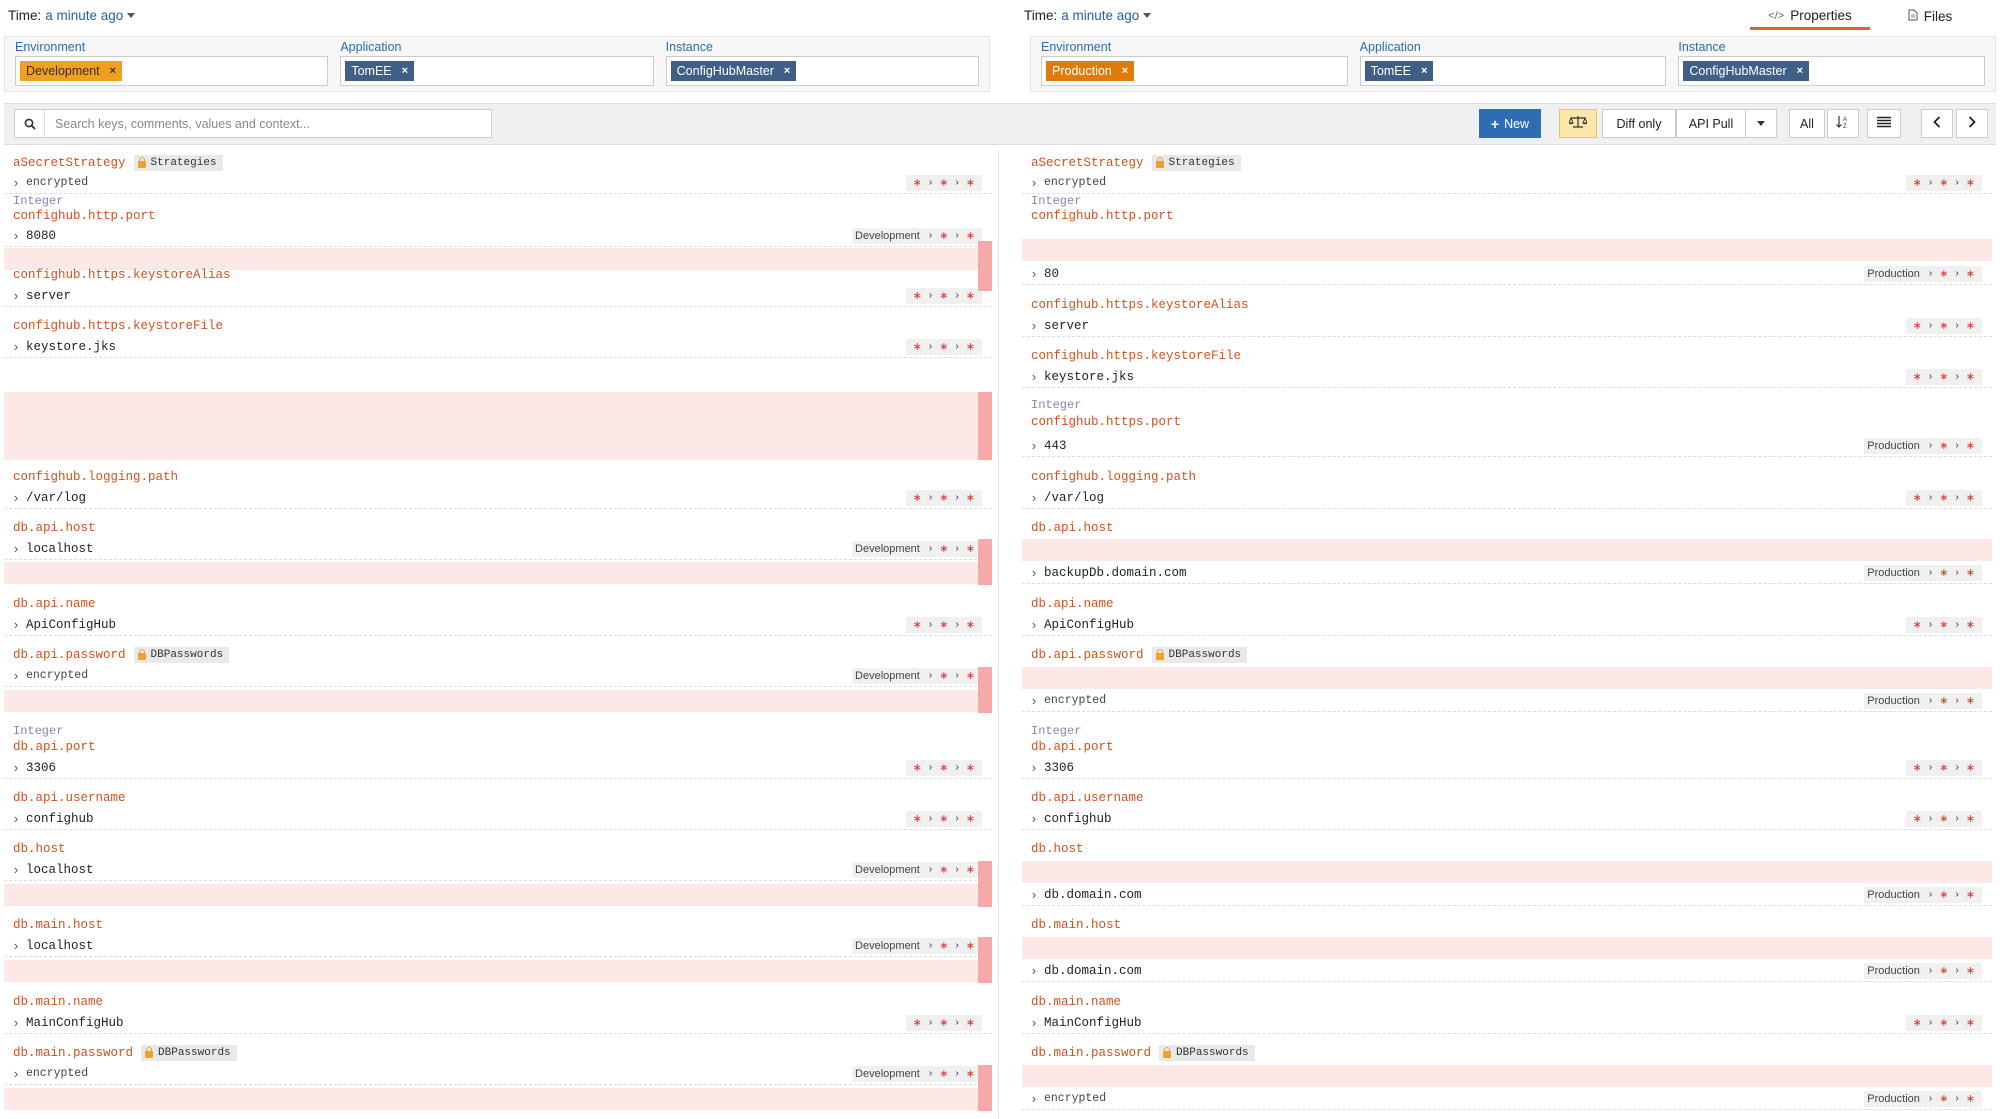 Image resolution: width=2000 pixels, height=1119 pixels. What do you see at coordinates (1507, 274) in the screenshot?
I see `property-value-row: › 80 Production › ∗ › ∗` at bounding box center [1507, 274].